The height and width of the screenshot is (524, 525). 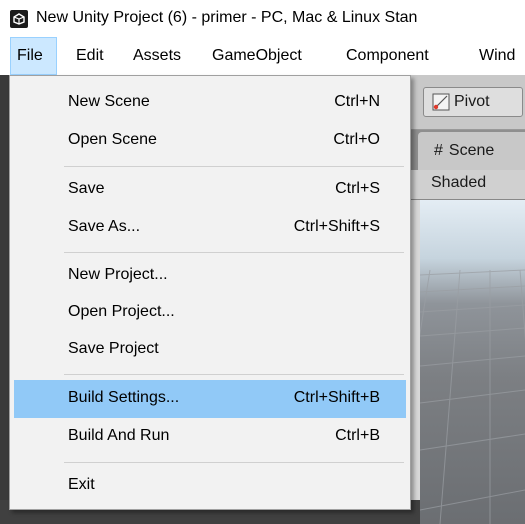 What do you see at coordinates (210, 141) in the screenshot?
I see `menu-item-open-scene: Open Scene Ctrl+O` at bounding box center [210, 141].